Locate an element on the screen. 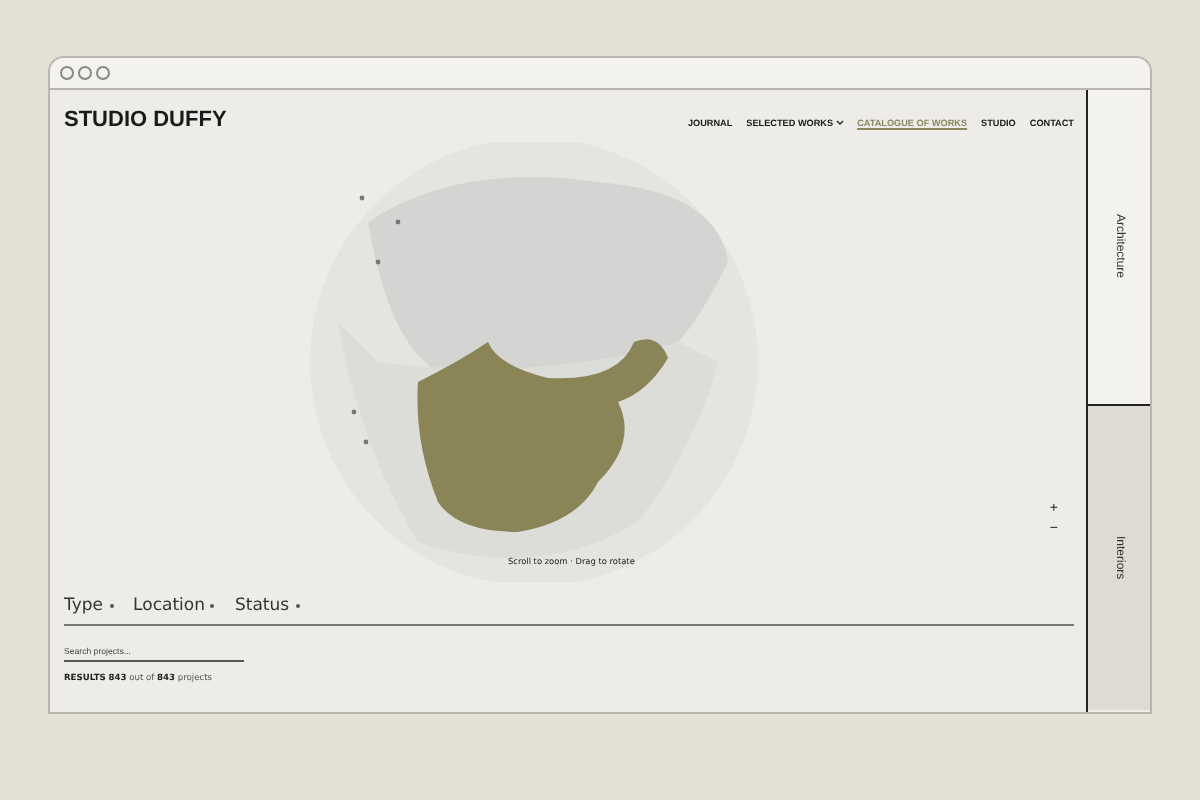 This screenshot has width=1200, height=800. filter-dropdown: Location is located at coordinates (174, 606).